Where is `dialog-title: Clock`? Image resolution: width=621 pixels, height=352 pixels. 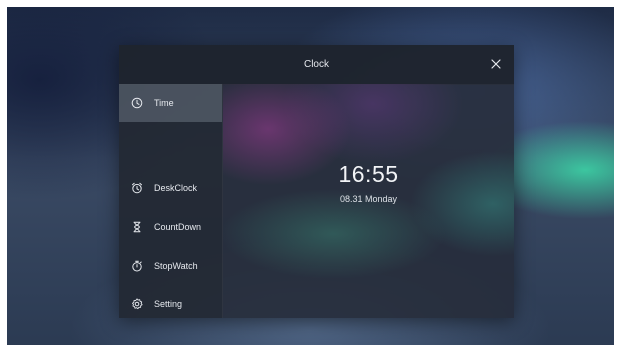 dialog-title: Clock is located at coordinates (316, 64).